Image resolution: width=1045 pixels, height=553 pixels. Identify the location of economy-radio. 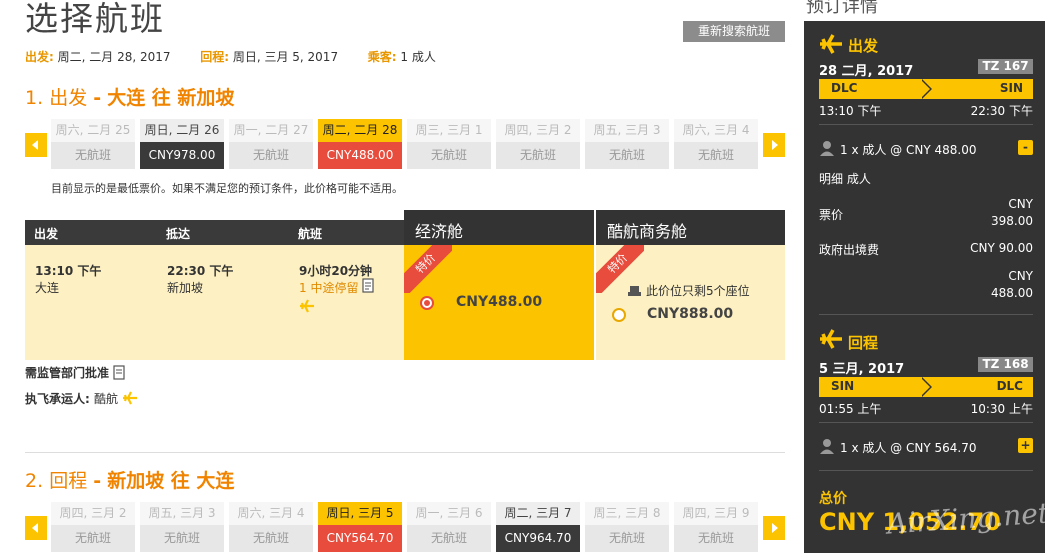
(427, 303).